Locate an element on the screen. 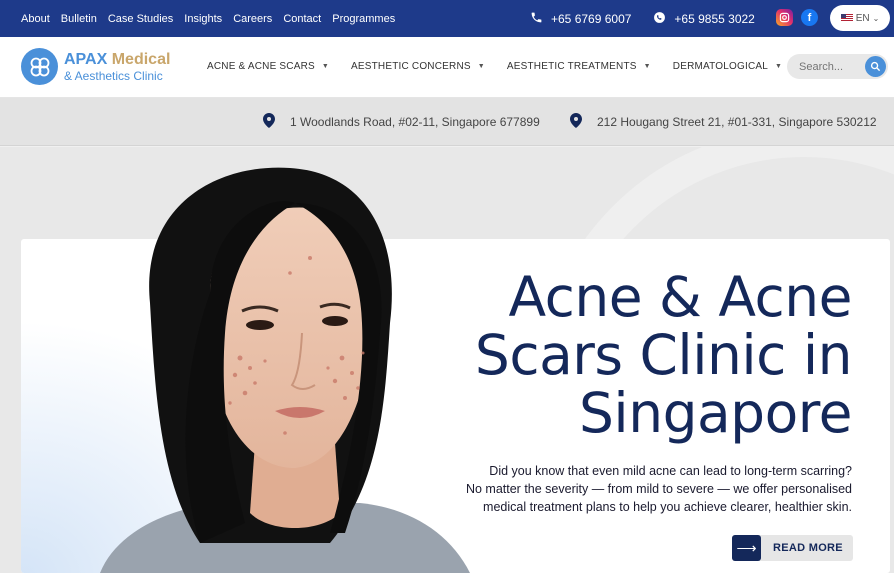 The image size is (894, 573). hero-title-line-1: Acne & Acne is located at coordinates (680, 297).